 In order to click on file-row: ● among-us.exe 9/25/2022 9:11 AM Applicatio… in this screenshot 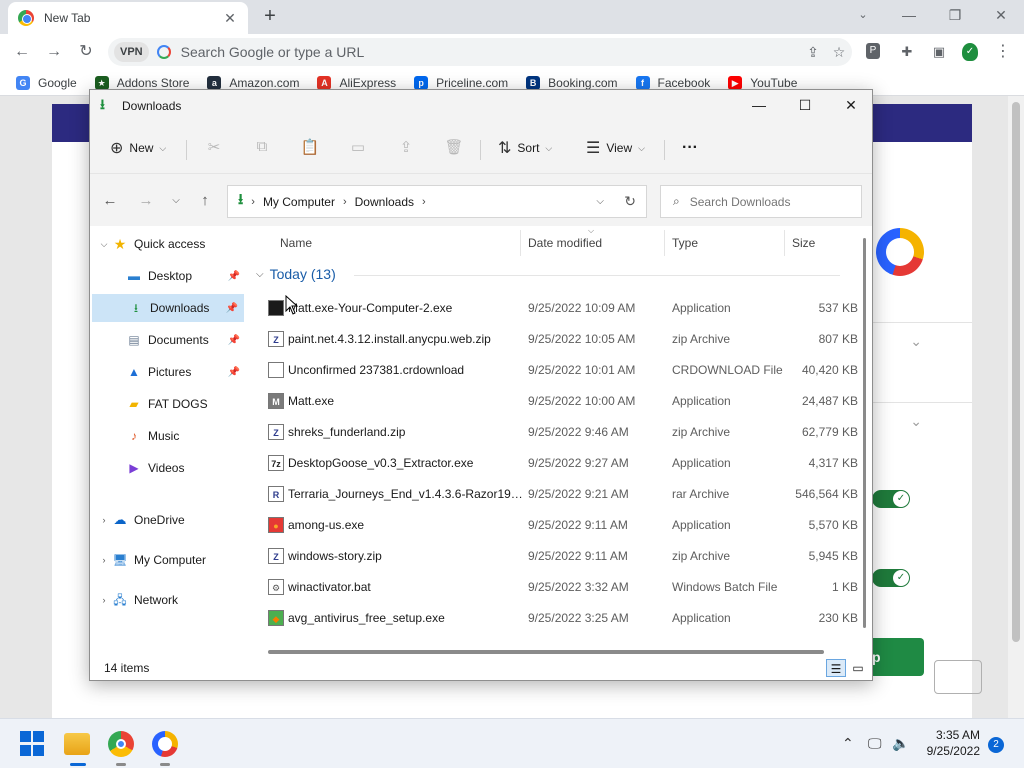, I will do `click(555, 524)`.